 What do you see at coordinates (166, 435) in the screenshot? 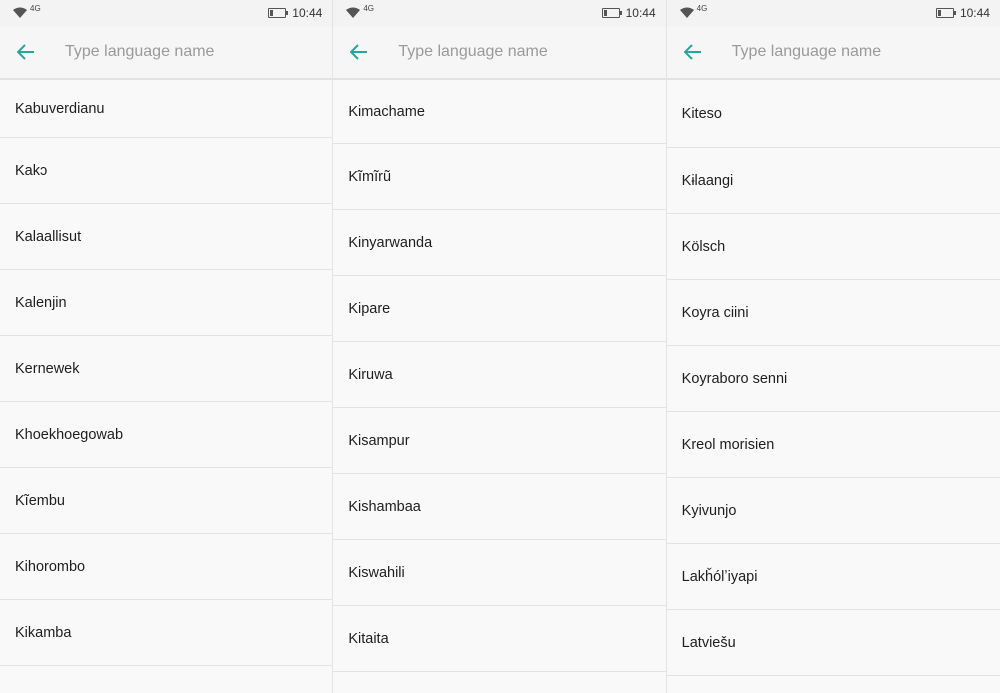
I see `language-item: Khoekhoegowab` at bounding box center [166, 435].